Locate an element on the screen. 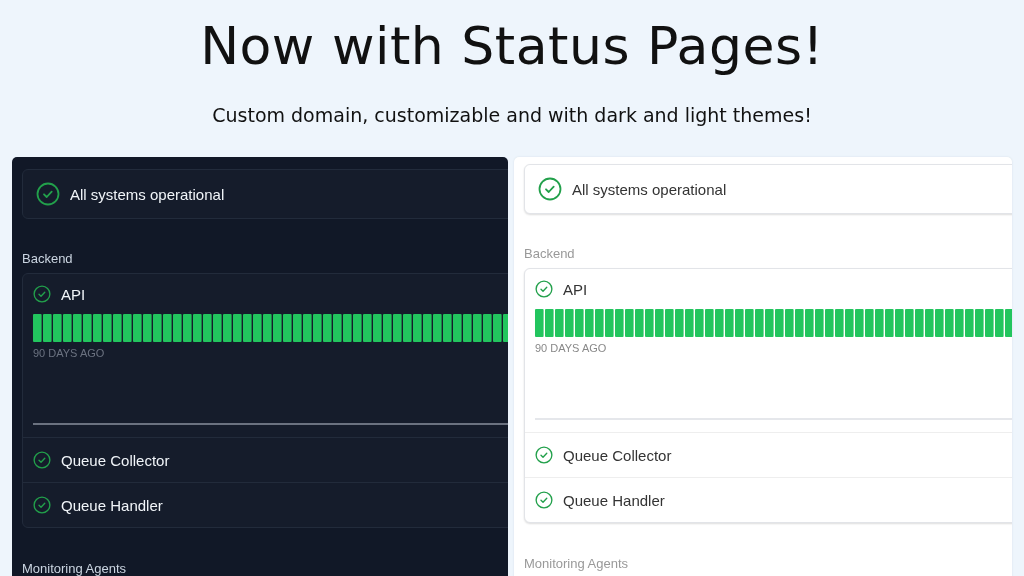 The width and height of the screenshot is (1024, 576). subheadline: Custom domain, customizable and with dark and light themes! is located at coordinates (512, 116).